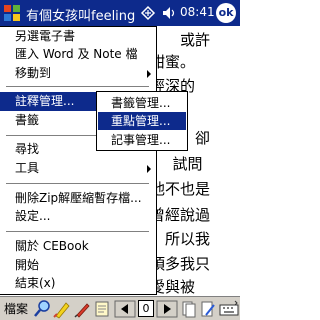 This screenshot has height=320, width=320. I want to click on menu-item-exit: 結束(x), so click(77, 283).